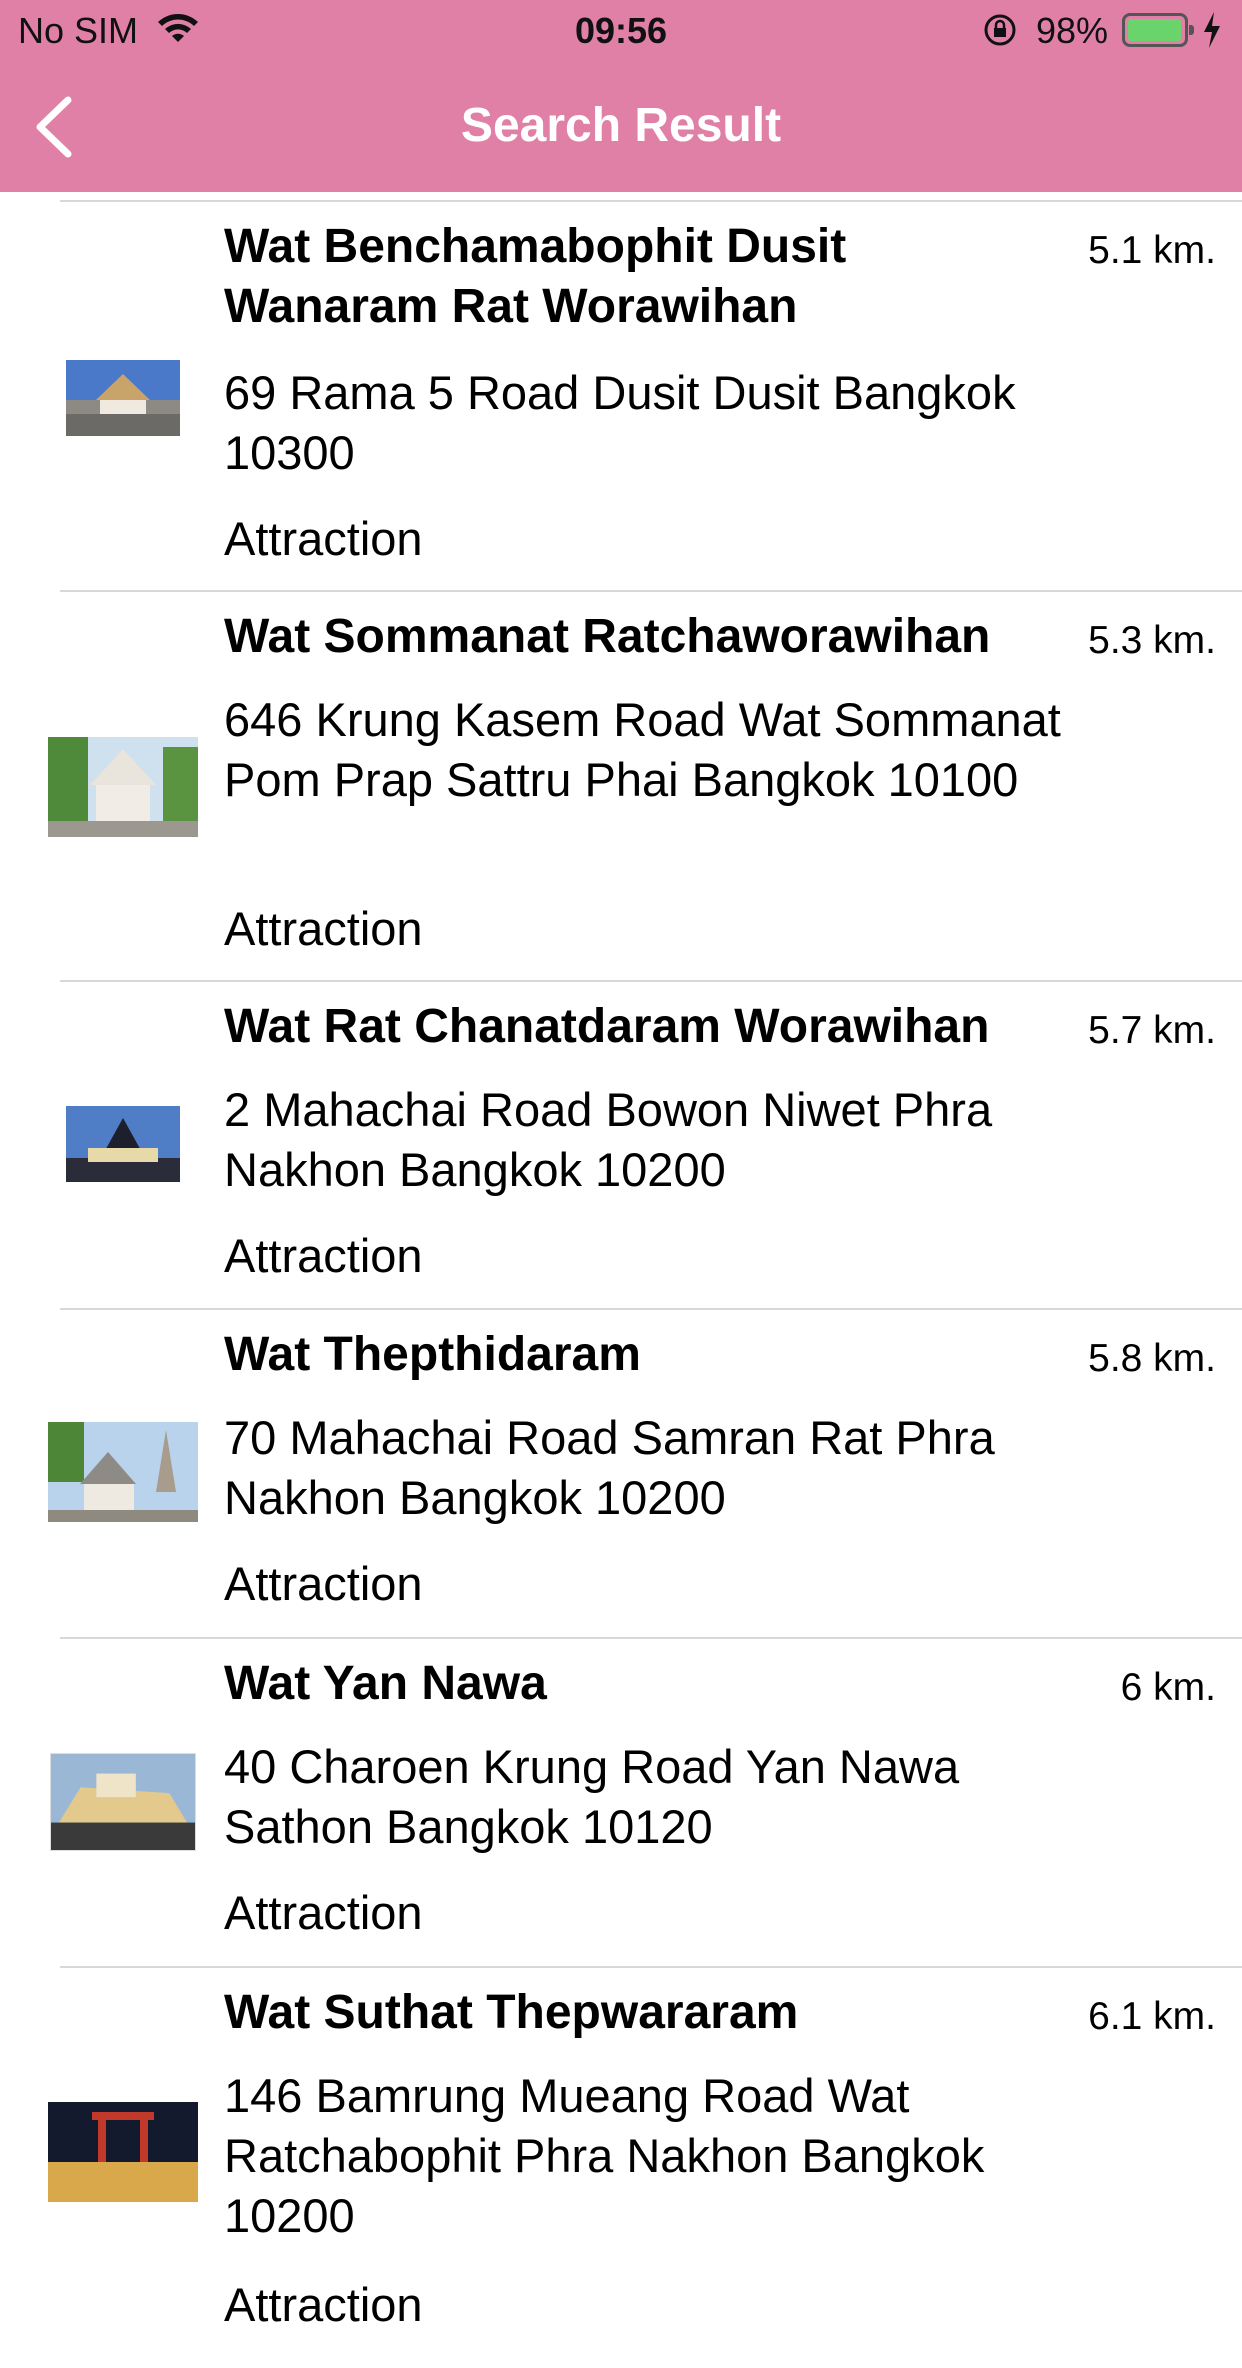 This screenshot has width=1242, height=2368. I want to click on result-distance: 6 km., so click(1168, 1687).